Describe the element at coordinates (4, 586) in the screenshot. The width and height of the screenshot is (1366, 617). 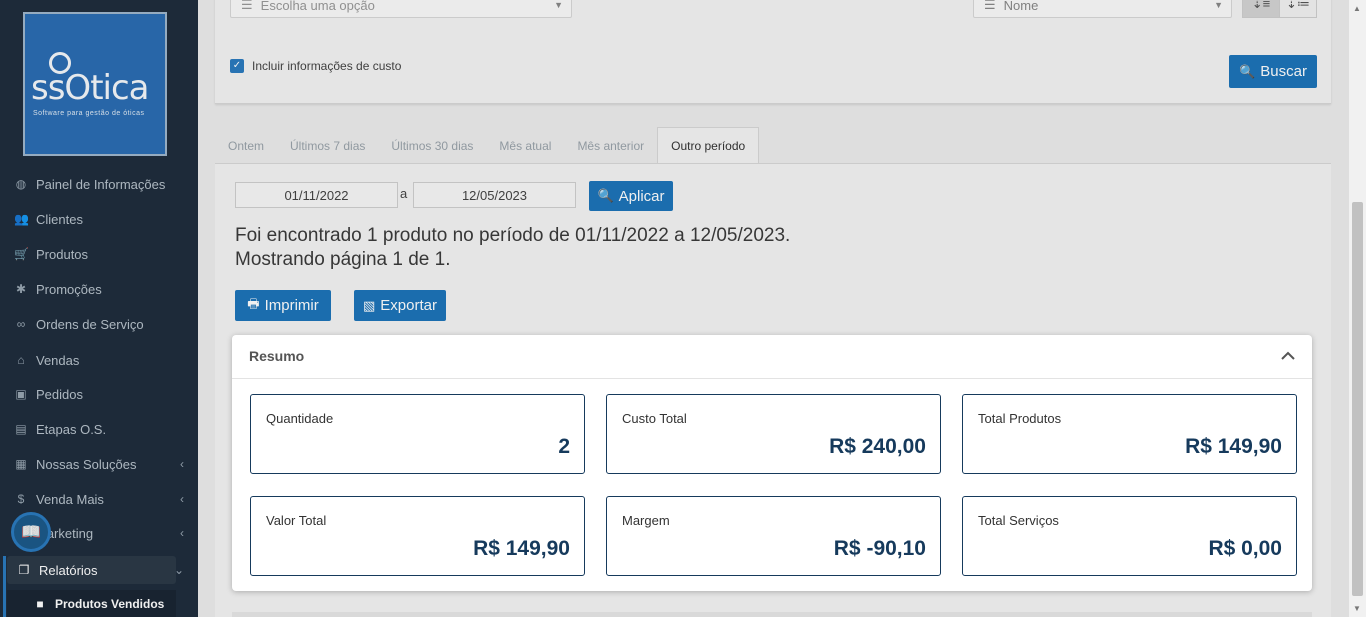
I see `active-indicator` at that location.